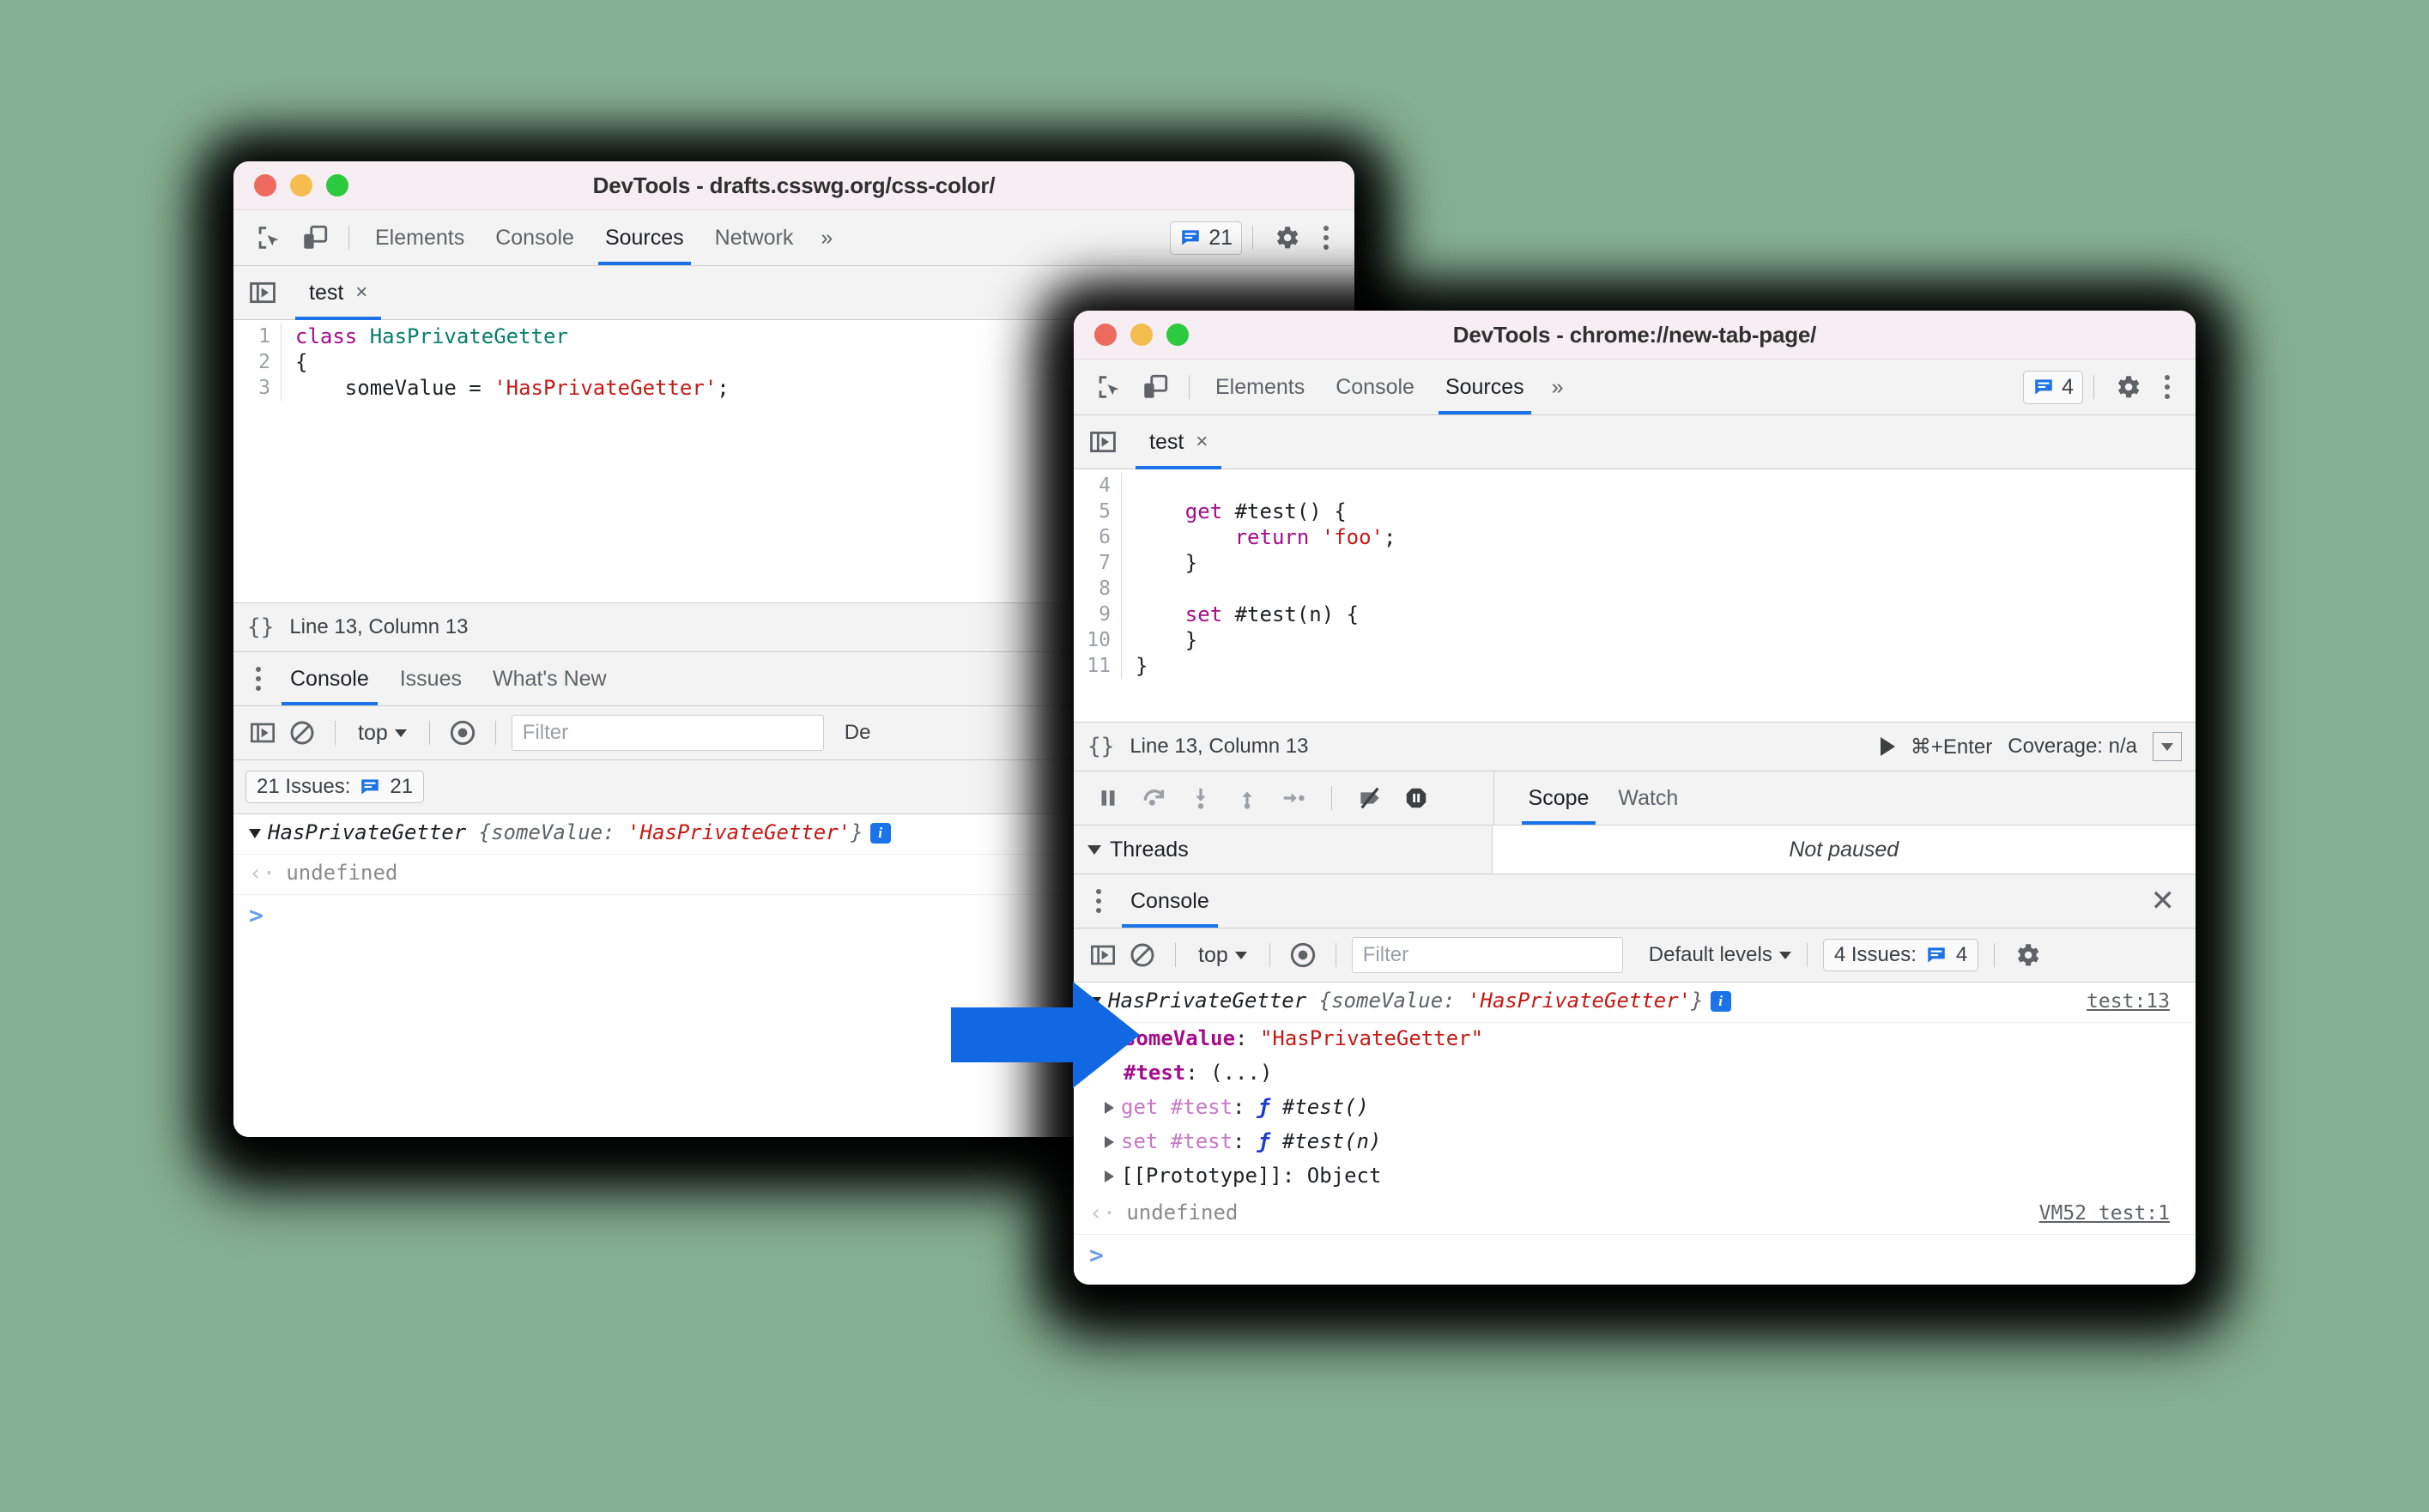  I want to click on pause-on-exceptions-icon, so click(1416, 798).